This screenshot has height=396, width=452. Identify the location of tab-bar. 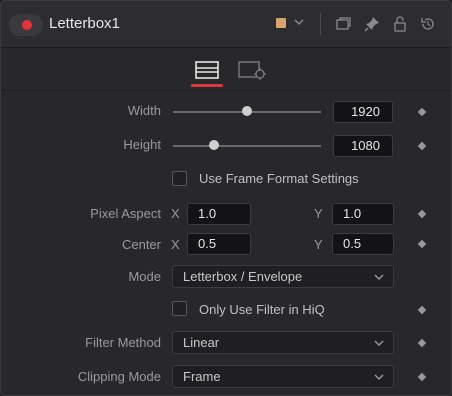
(226, 70).